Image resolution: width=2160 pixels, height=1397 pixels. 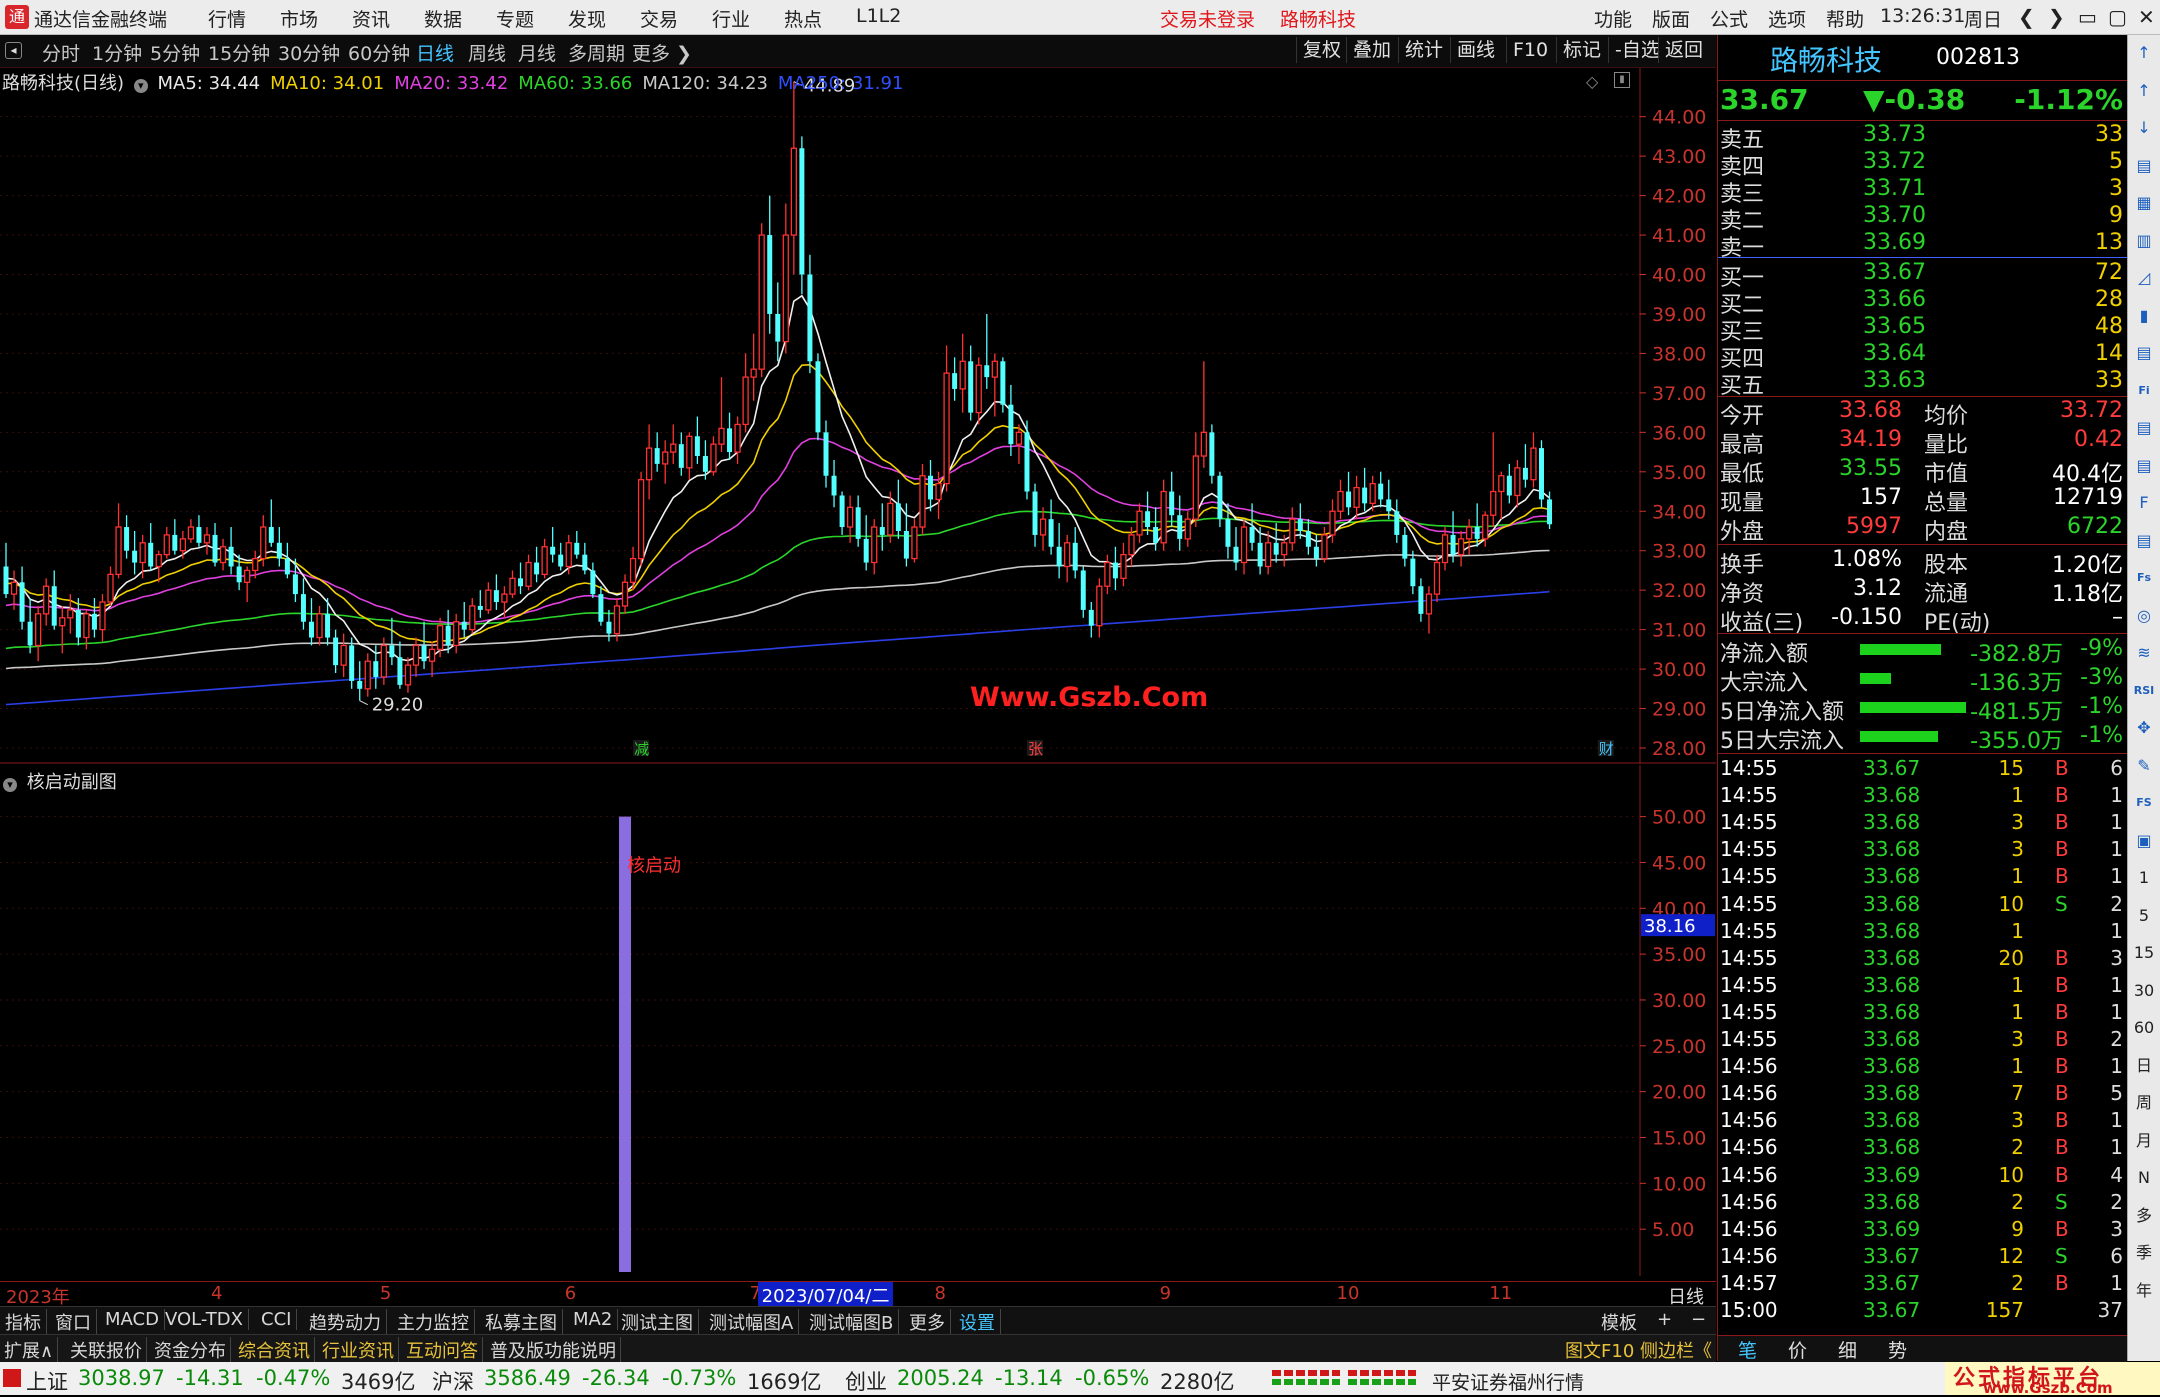 I want to click on sidebar-tool-icon: ◎, so click(x=2144, y=616).